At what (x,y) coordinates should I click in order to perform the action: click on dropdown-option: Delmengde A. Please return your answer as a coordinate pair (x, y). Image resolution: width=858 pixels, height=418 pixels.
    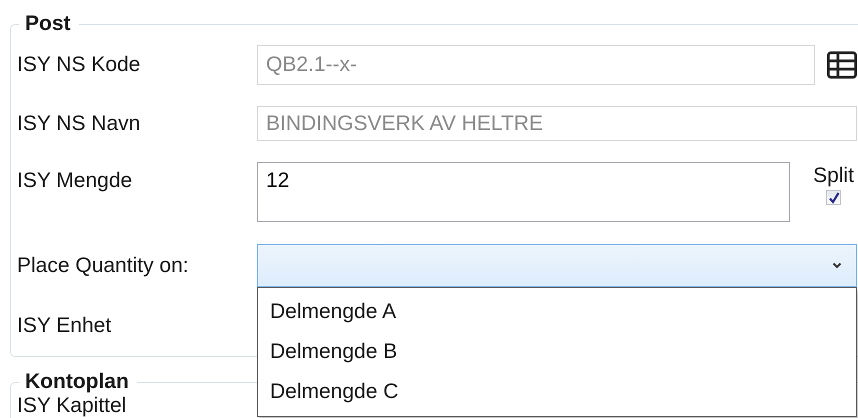
    Looking at the image, I should click on (333, 312).